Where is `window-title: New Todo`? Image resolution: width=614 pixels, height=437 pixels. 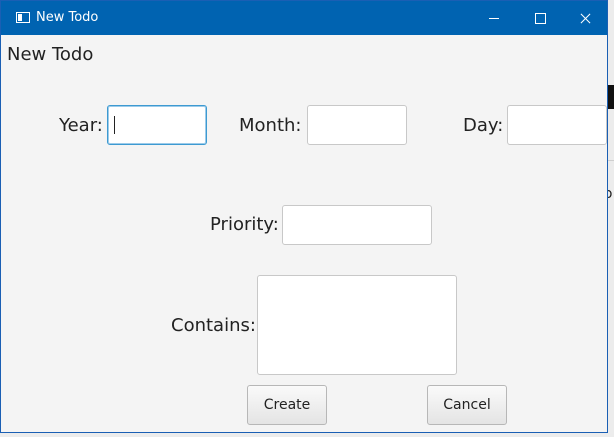 window-title: New Todo is located at coordinates (67, 17).